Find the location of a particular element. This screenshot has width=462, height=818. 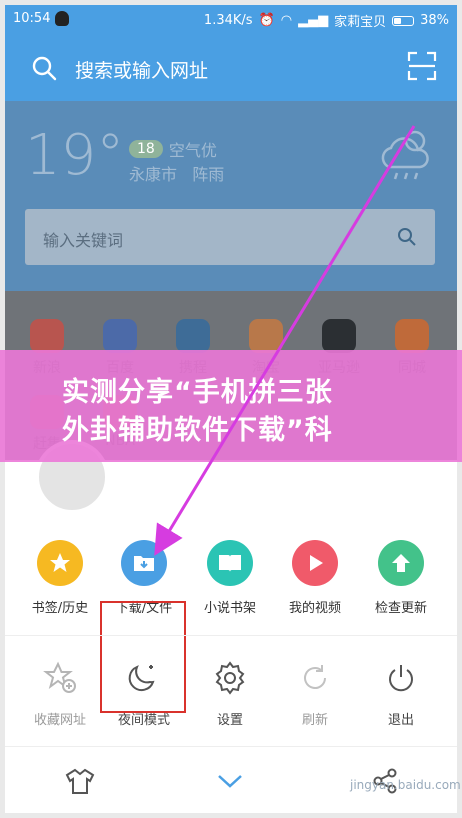

night-mode-button: 夜间模式 is located at coordinates (144, 691).